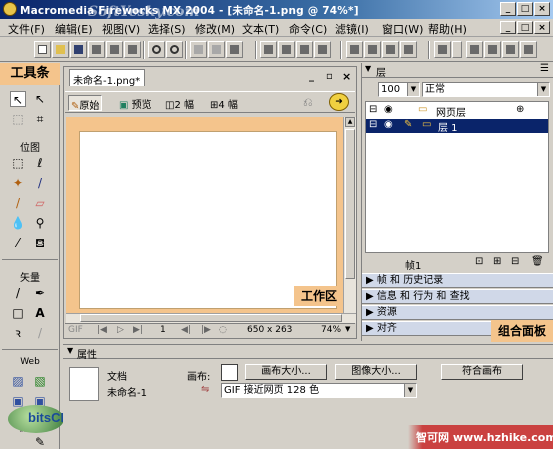 This screenshot has height=449, width=553. Describe the element at coordinates (508, 9) in the screenshot. I see `minimize-button: _` at that location.